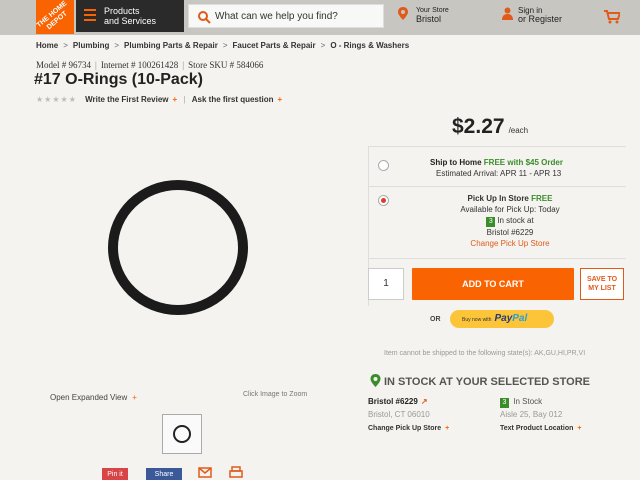 This screenshot has height=480, width=640. What do you see at coordinates (164, 474) in the screenshot?
I see `facebook-share-button: Share` at bounding box center [164, 474].